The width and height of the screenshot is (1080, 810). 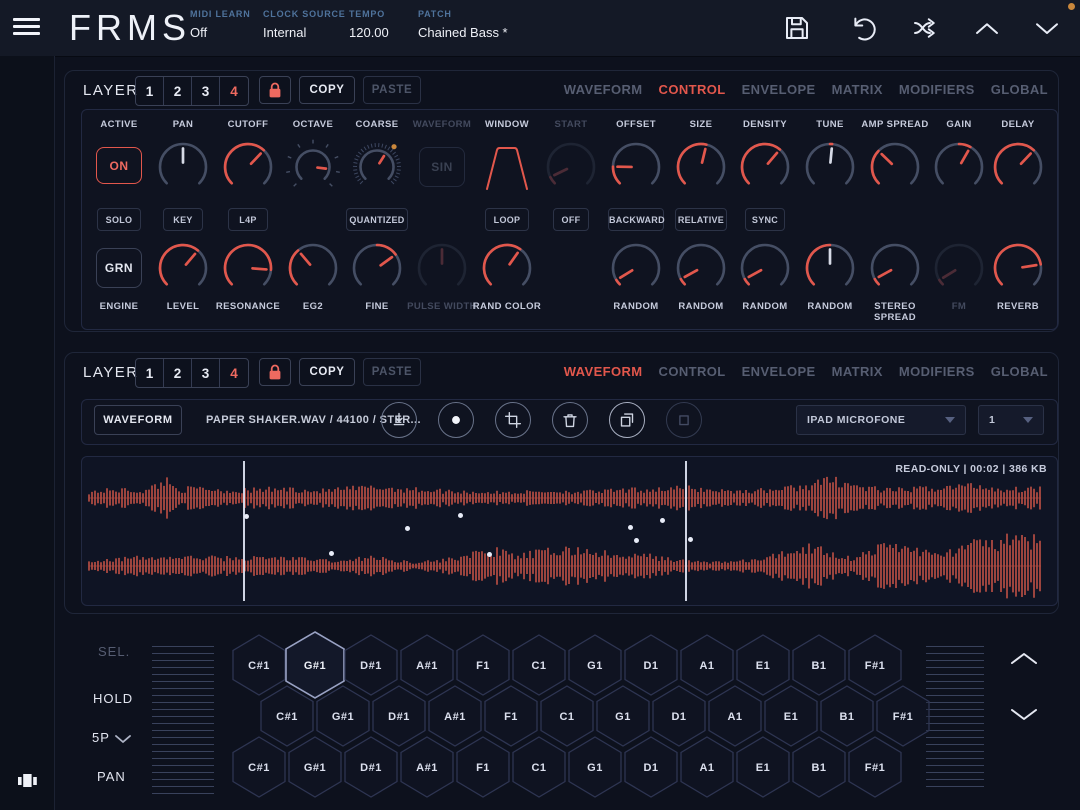 I want to click on note-key-f1-r3: F1, so click(x=483, y=767).